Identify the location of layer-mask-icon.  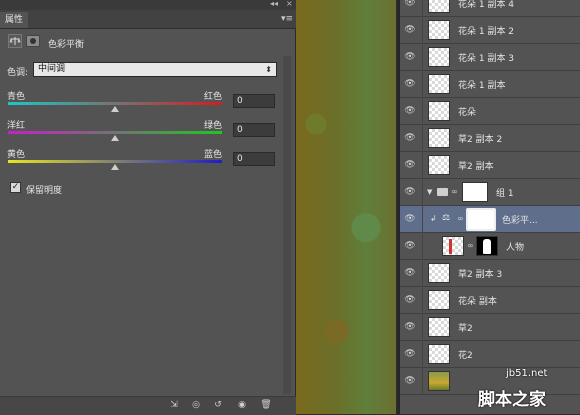
(33, 41).